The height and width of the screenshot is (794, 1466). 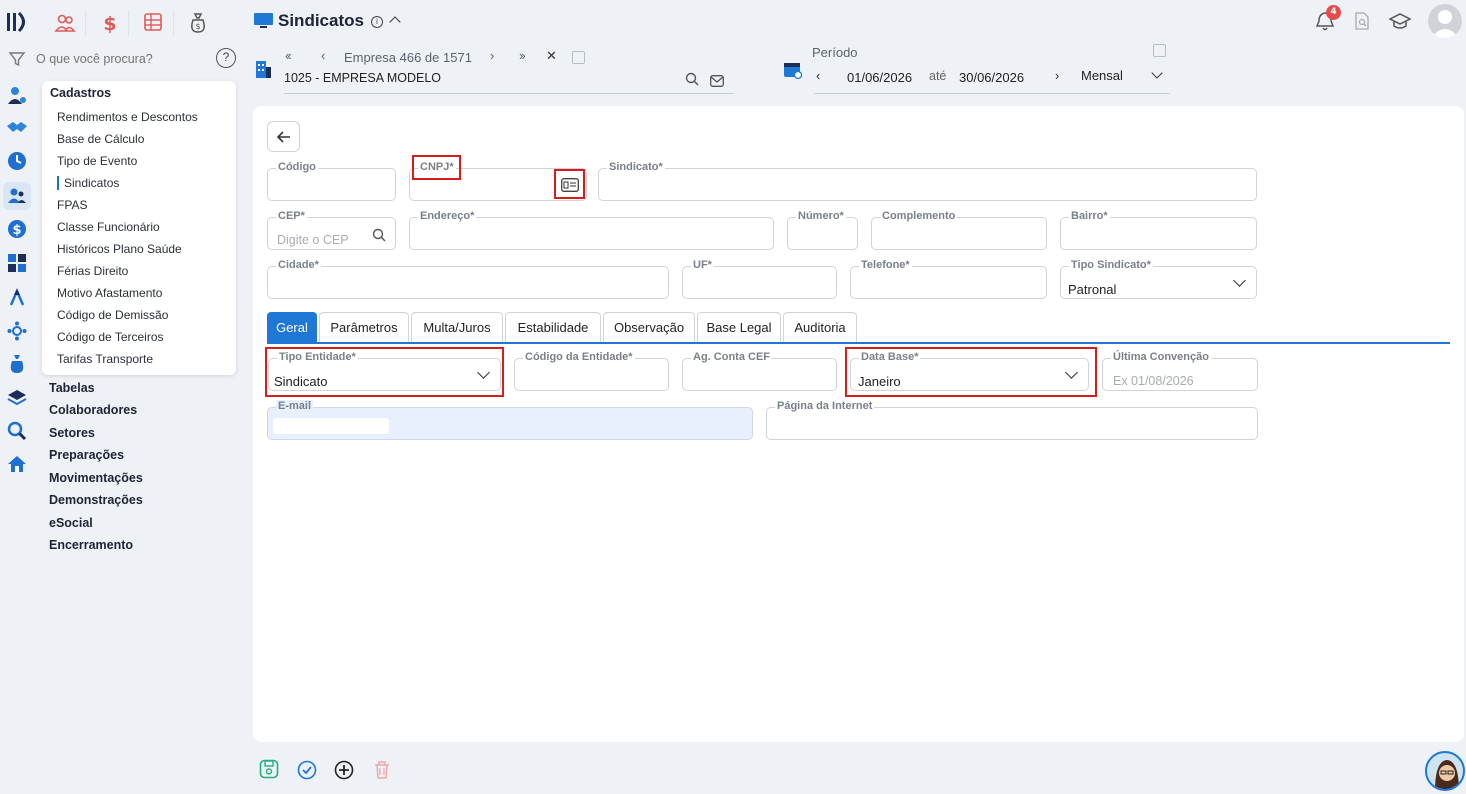 What do you see at coordinates (17, 95) in the screenshot?
I see `users-settings-icon` at bounding box center [17, 95].